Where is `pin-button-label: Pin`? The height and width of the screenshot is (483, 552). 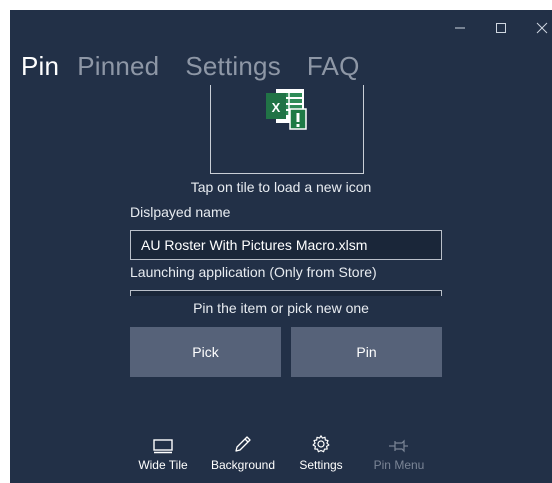
pin-button-label: Pin is located at coordinates (366, 352).